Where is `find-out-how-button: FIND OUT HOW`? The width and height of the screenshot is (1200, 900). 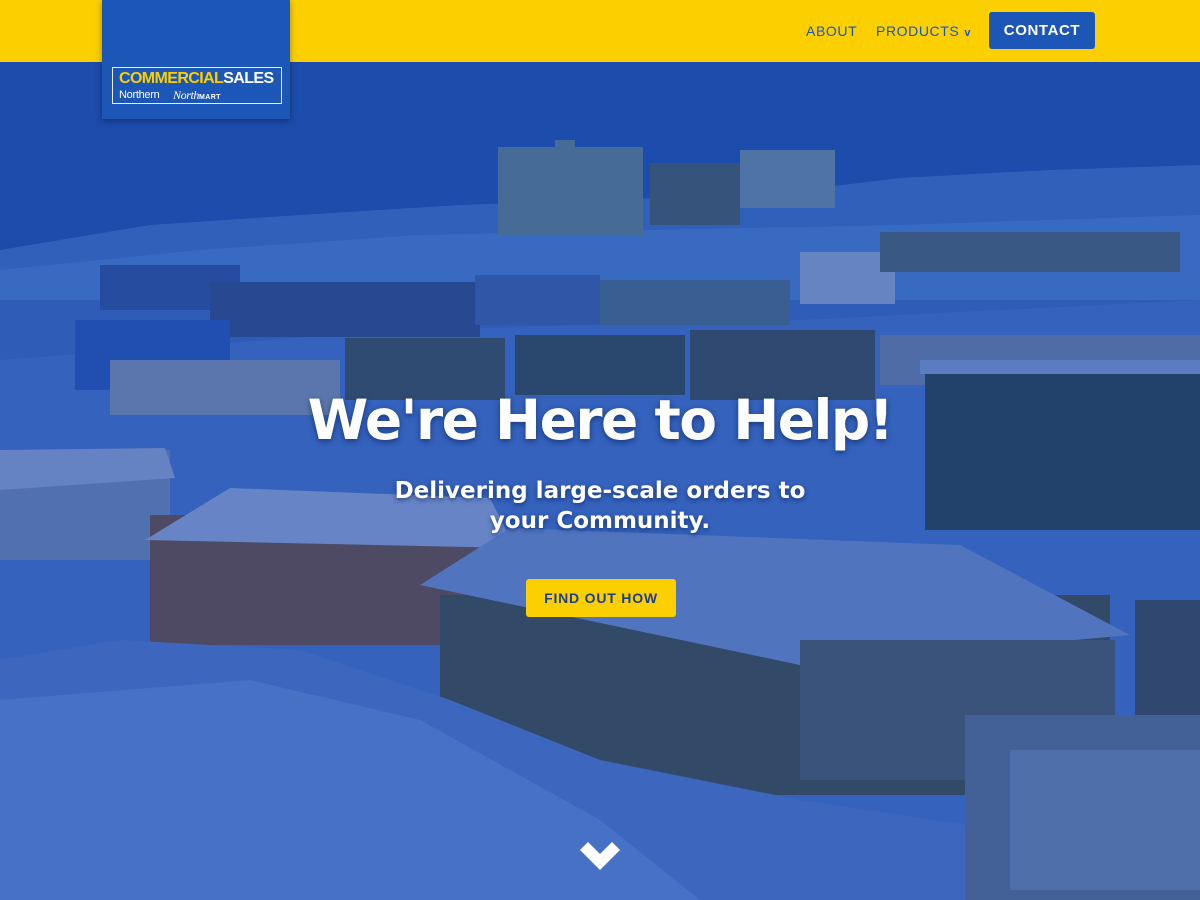 find-out-how-button: FIND OUT HOW is located at coordinates (601, 598).